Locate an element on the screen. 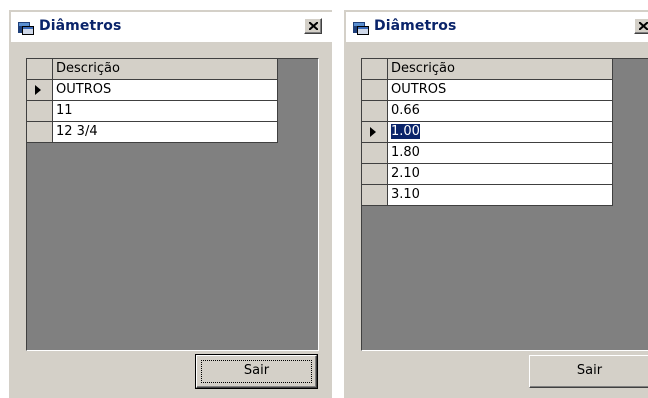  descricao-cell: 1.80 is located at coordinates (500, 153).